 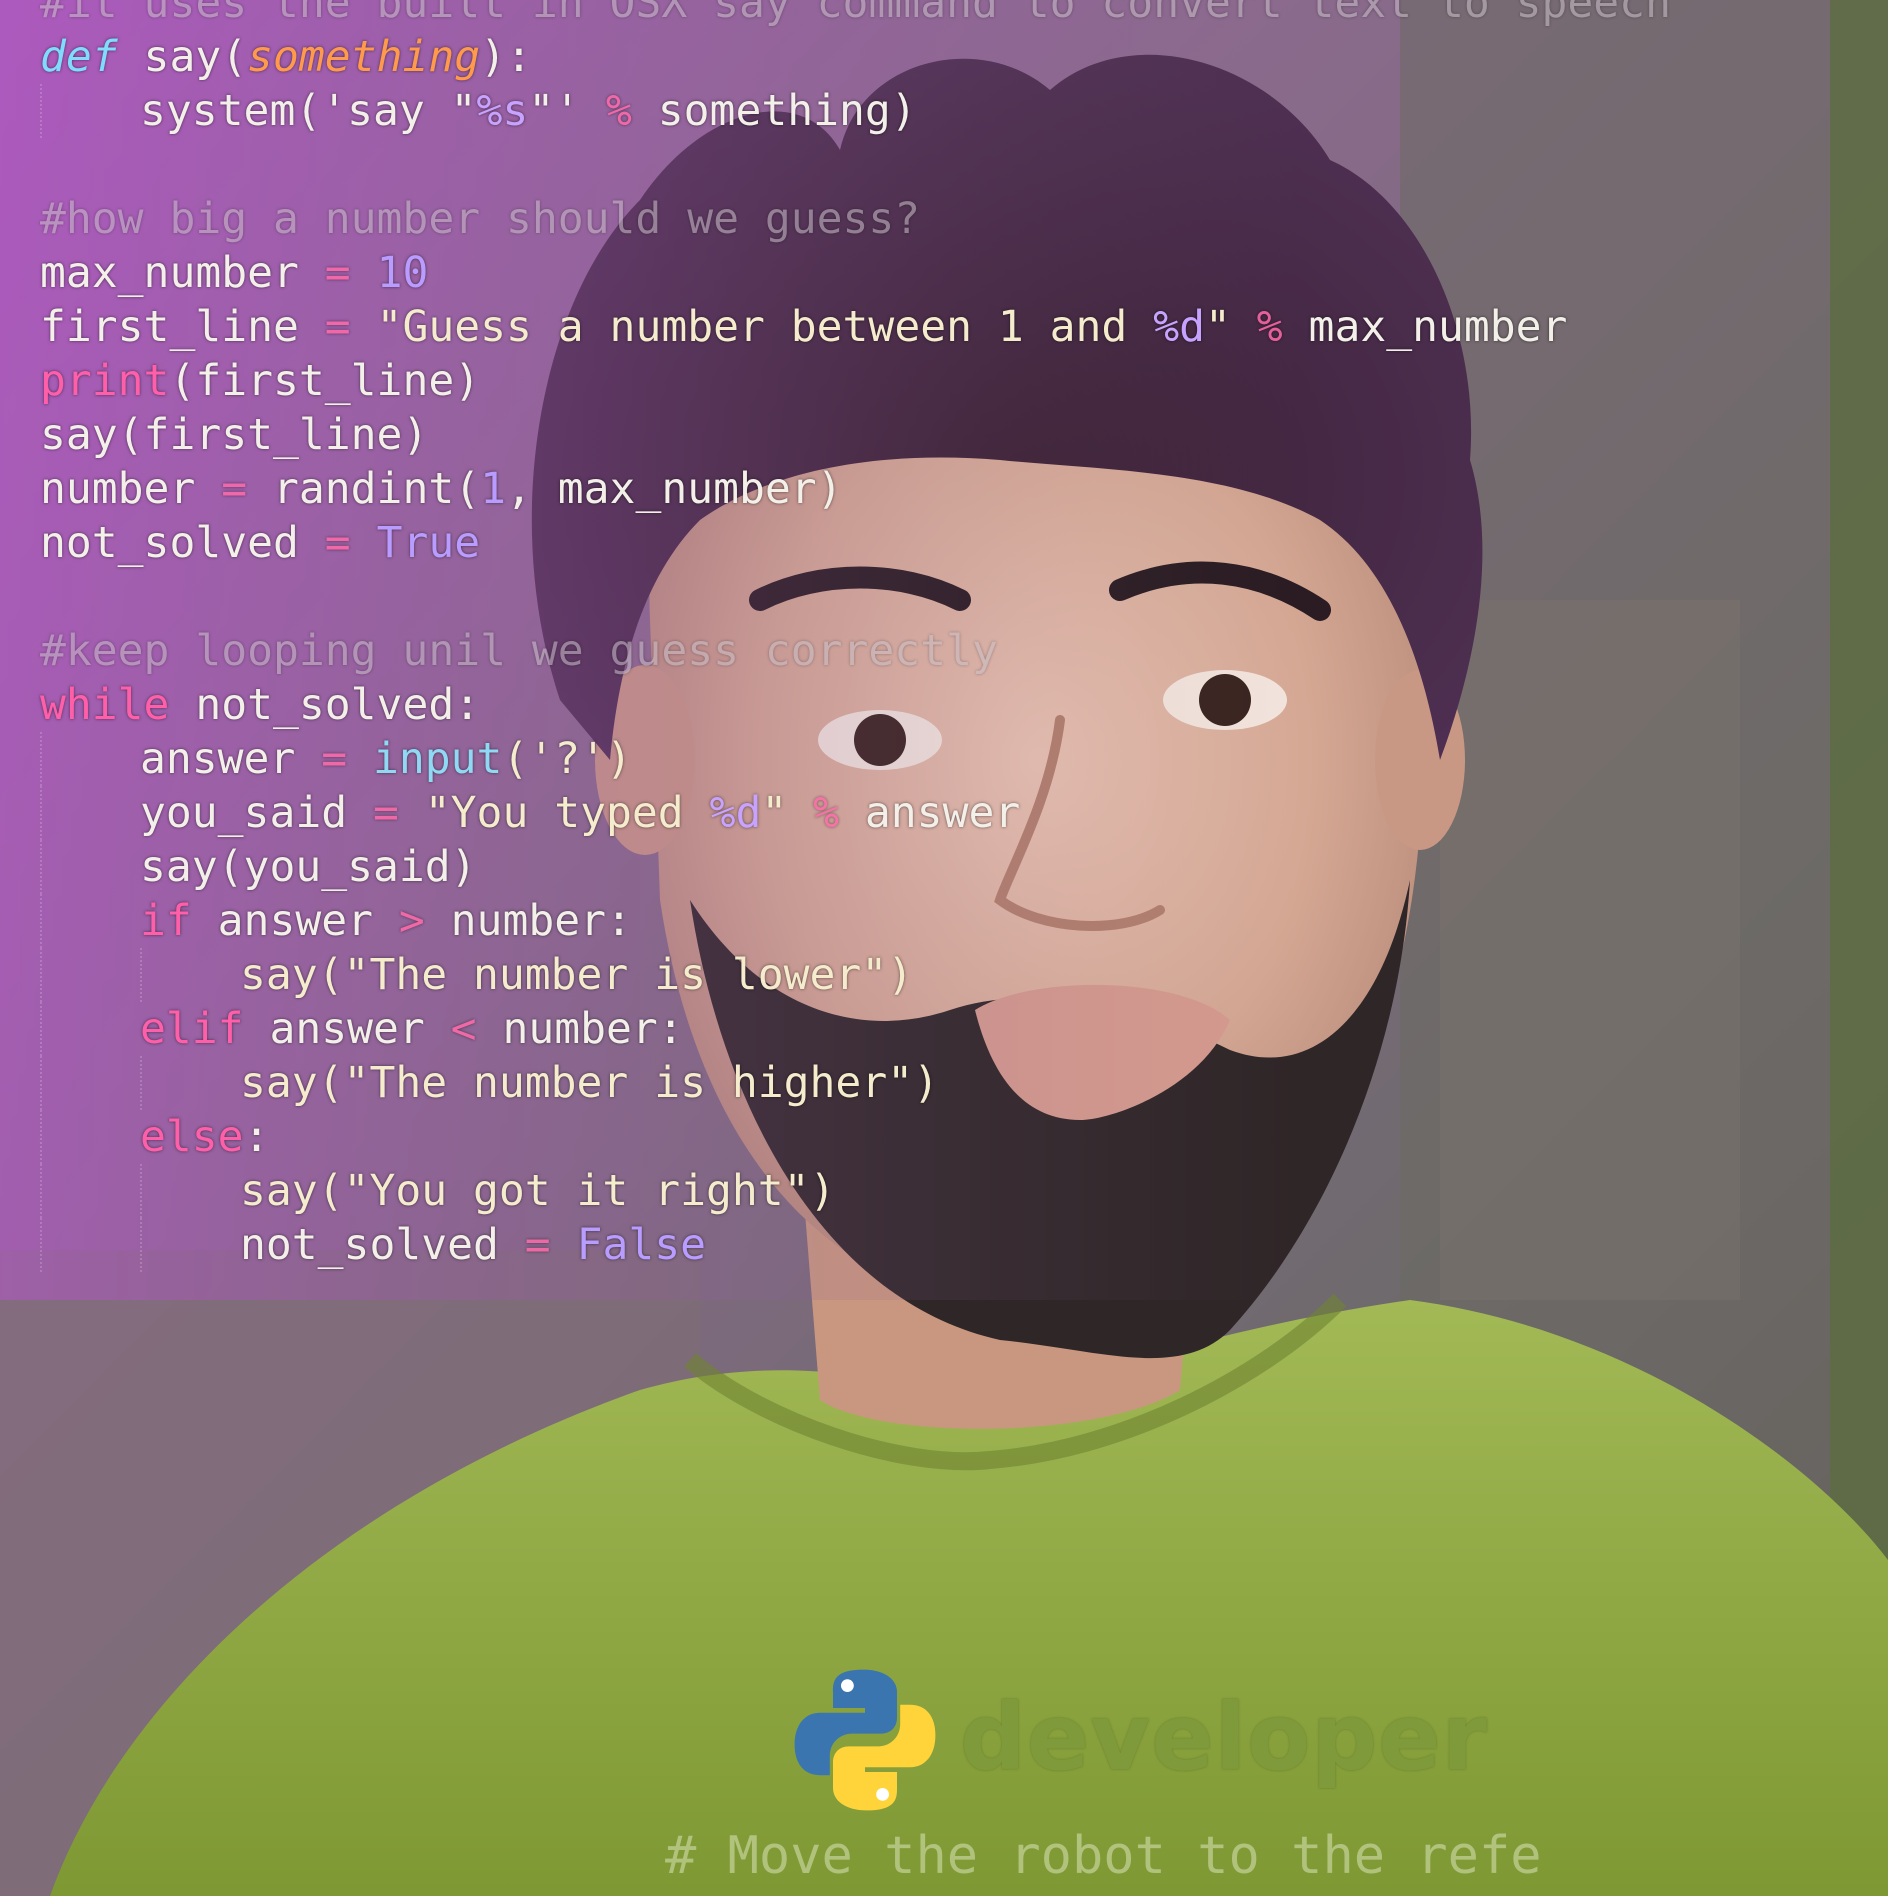 I want to click on code-token: 10, so click(x=402, y=273).